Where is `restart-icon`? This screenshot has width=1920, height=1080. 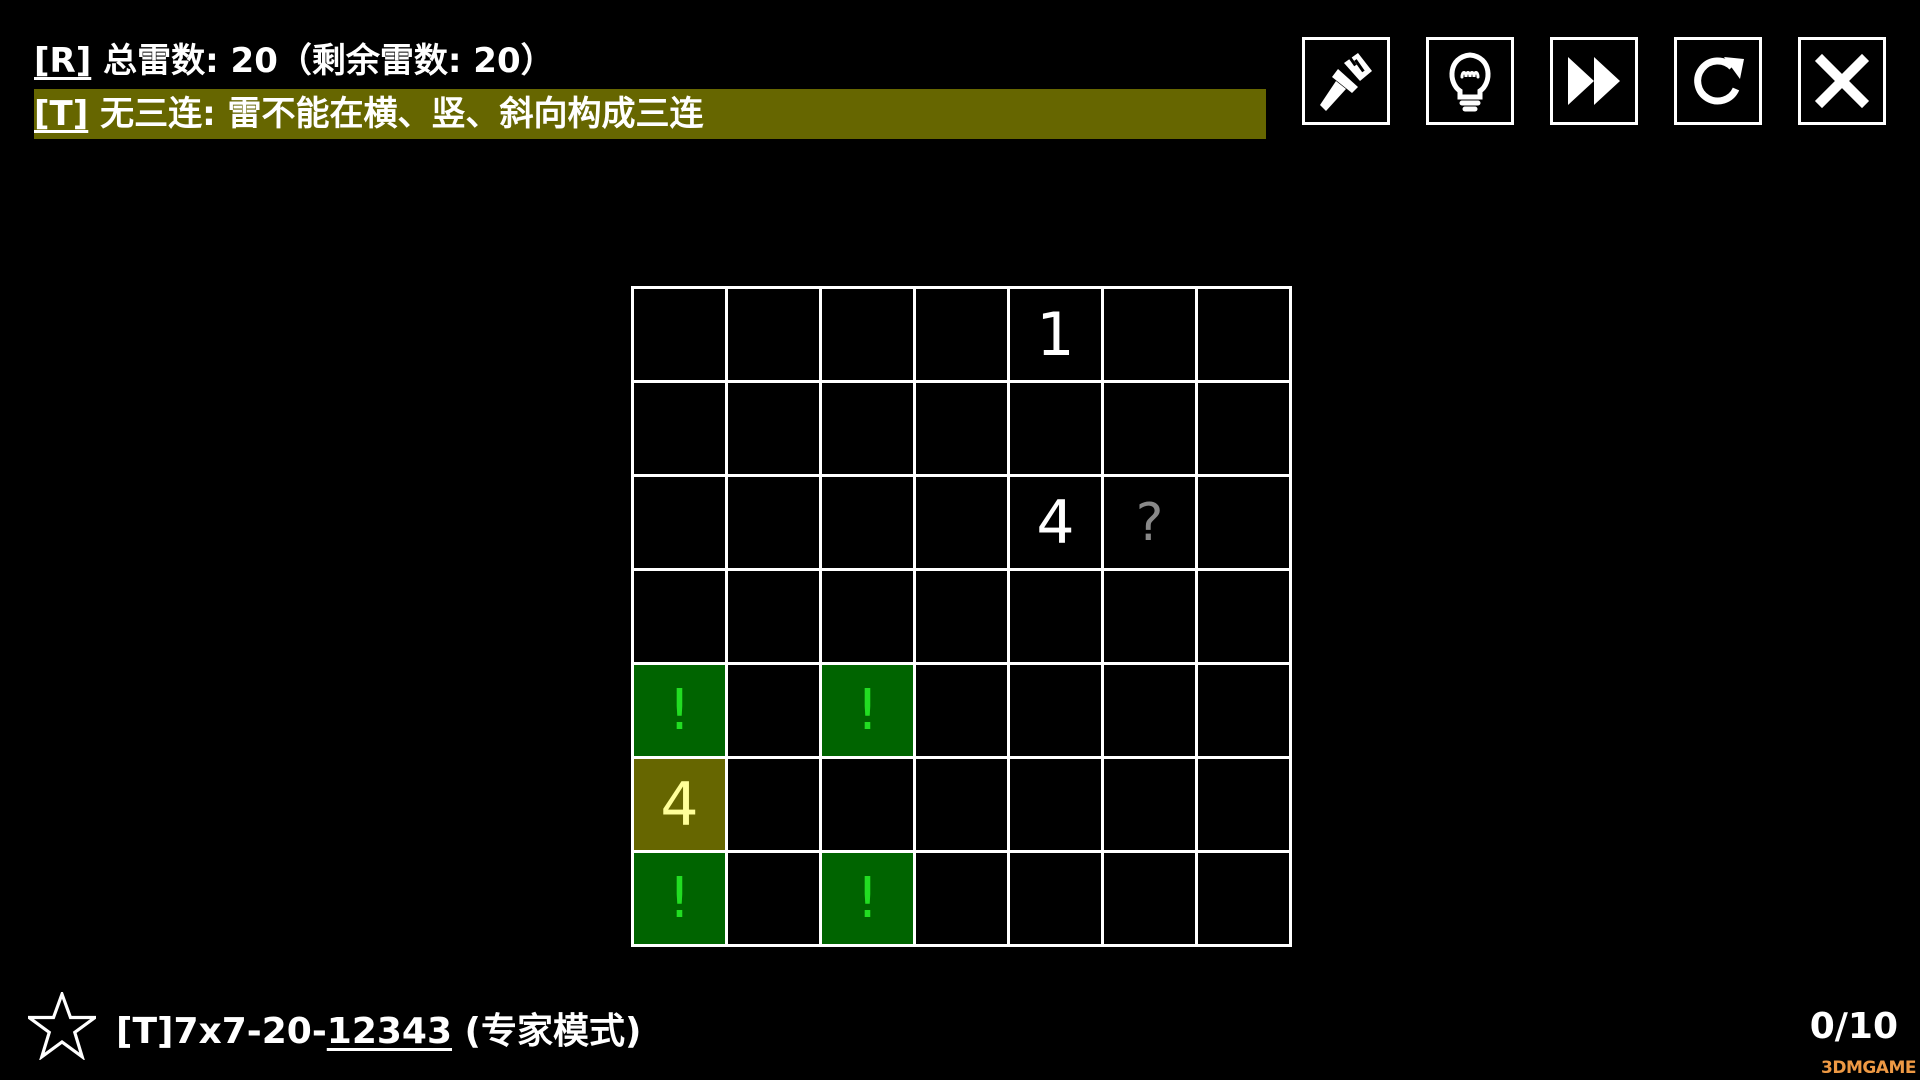 restart-icon is located at coordinates (1719, 81).